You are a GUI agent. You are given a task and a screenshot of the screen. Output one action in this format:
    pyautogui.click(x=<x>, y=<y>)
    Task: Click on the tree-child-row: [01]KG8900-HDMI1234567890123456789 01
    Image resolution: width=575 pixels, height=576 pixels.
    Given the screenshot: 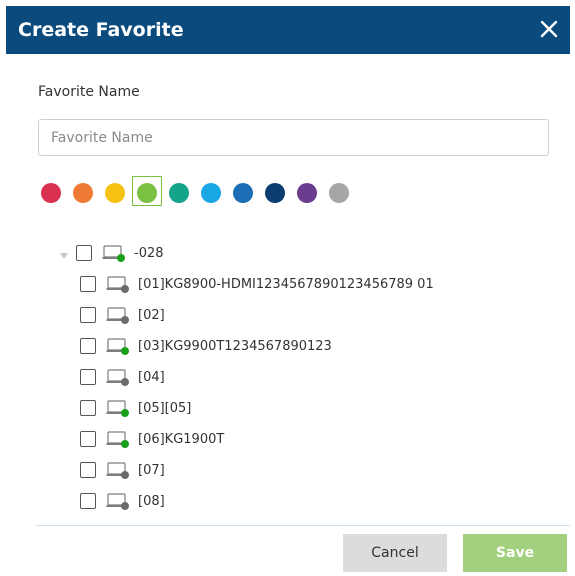 What is the action you would take?
    pyautogui.click(x=257, y=284)
    